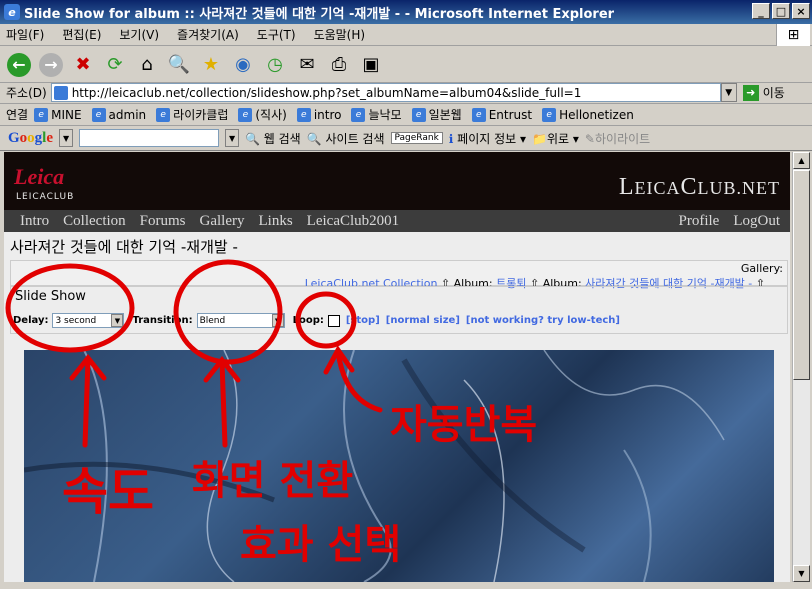 The image size is (812, 589). Describe the element at coordinates (756, 221) in the screenshot. I see `nav-logout: LogOut` at that location.